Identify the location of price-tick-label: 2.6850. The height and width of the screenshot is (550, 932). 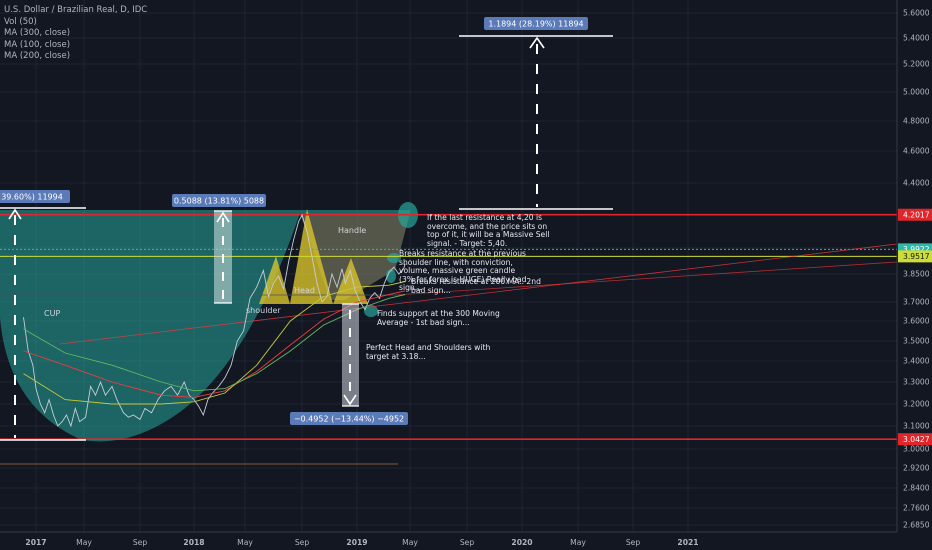
(916, 525).